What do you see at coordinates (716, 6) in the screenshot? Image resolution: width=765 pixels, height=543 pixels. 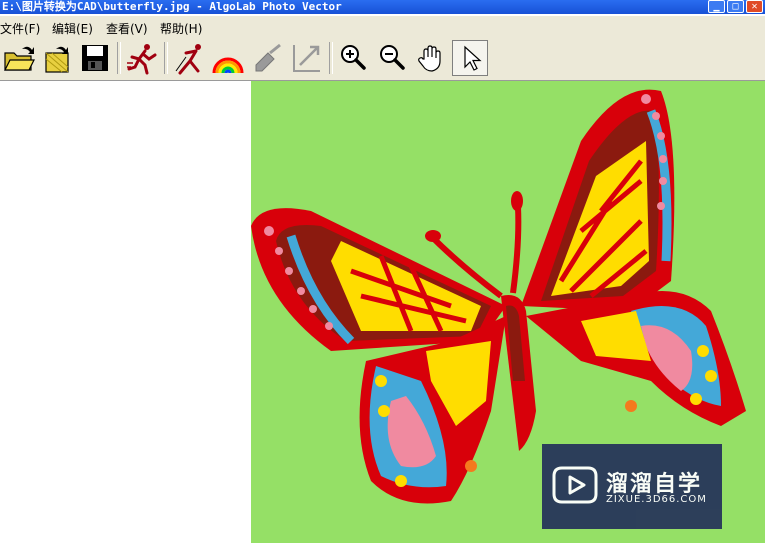 I see `minimize-button: ▁` at bounding box center [716, 6].